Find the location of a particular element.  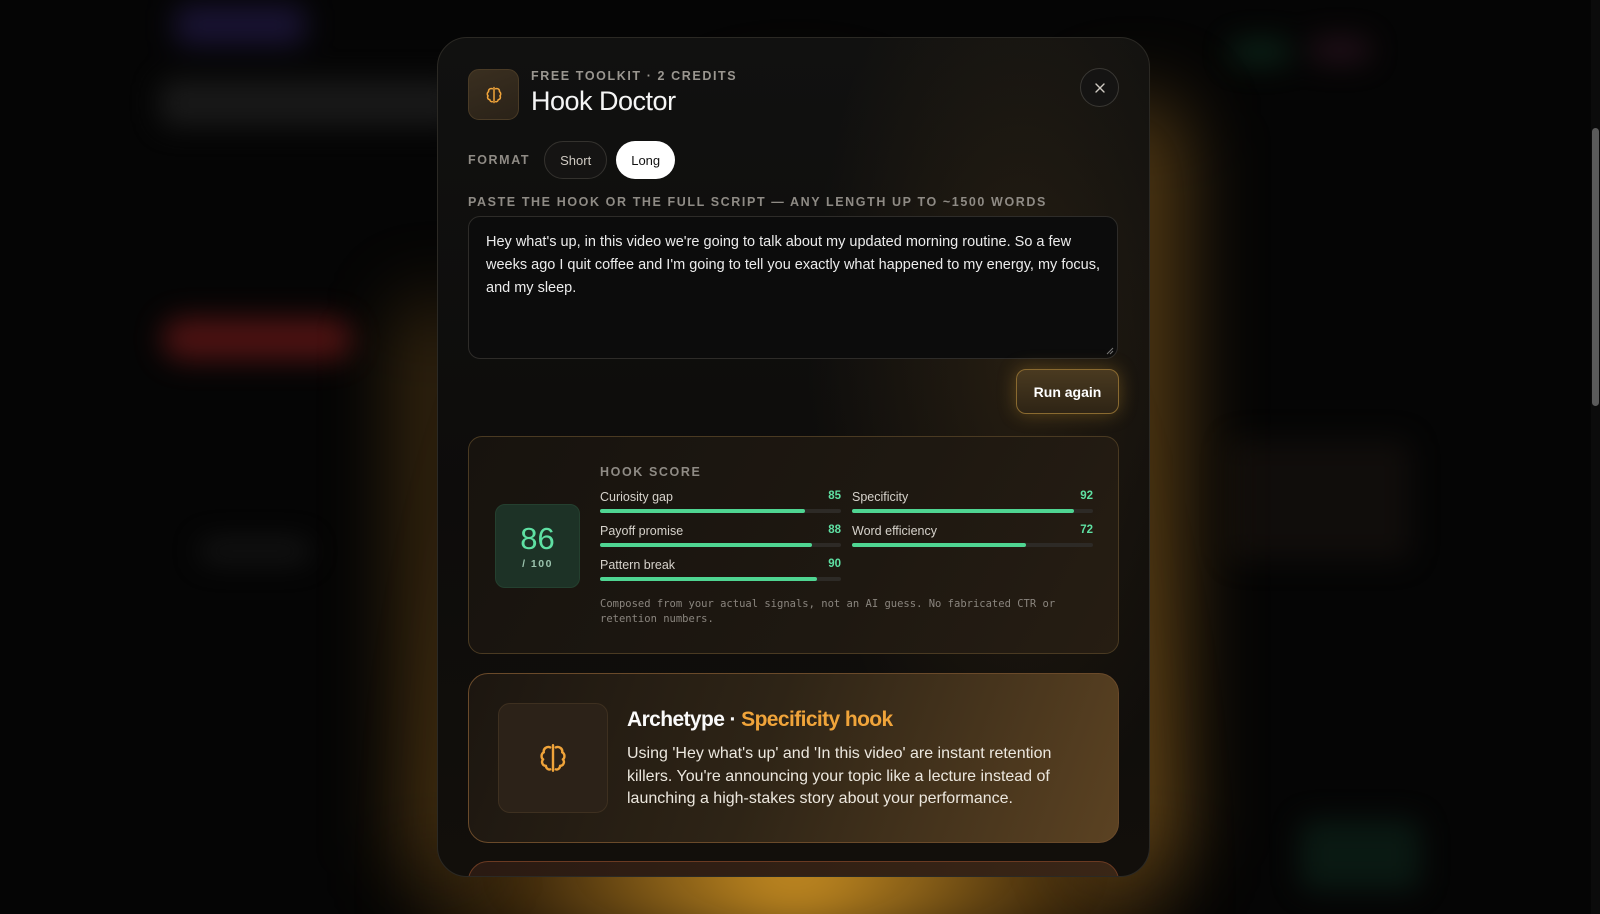

metric-value: 85 is located at coordinates (834, 496).